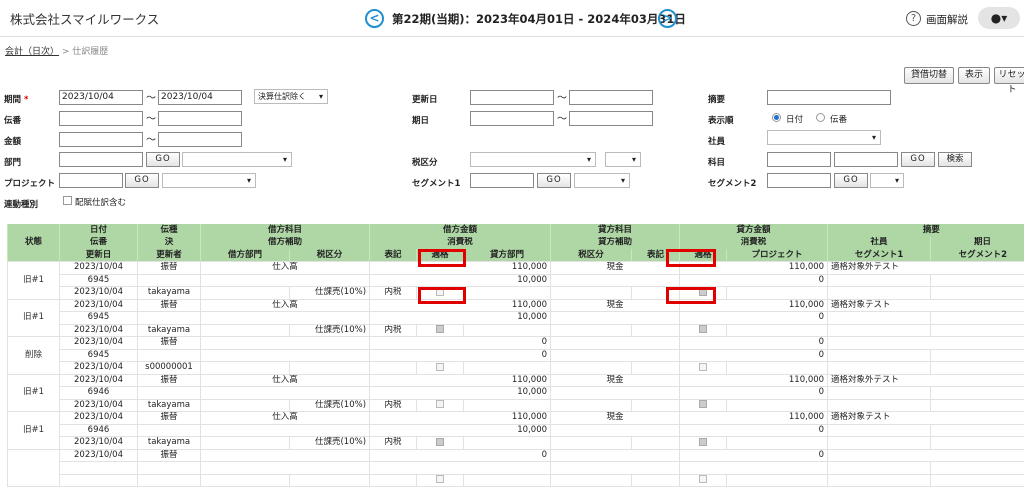 The width and height of the screenshot is (1024, 487). Describe the element at coordinates (977, 480) in the screenshot. I see `row-seg2` at that location.